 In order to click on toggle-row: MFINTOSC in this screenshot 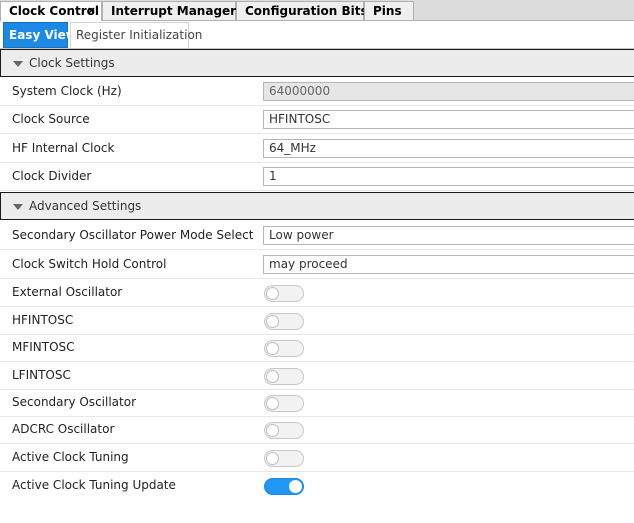, I will do `click(317, 348)`.